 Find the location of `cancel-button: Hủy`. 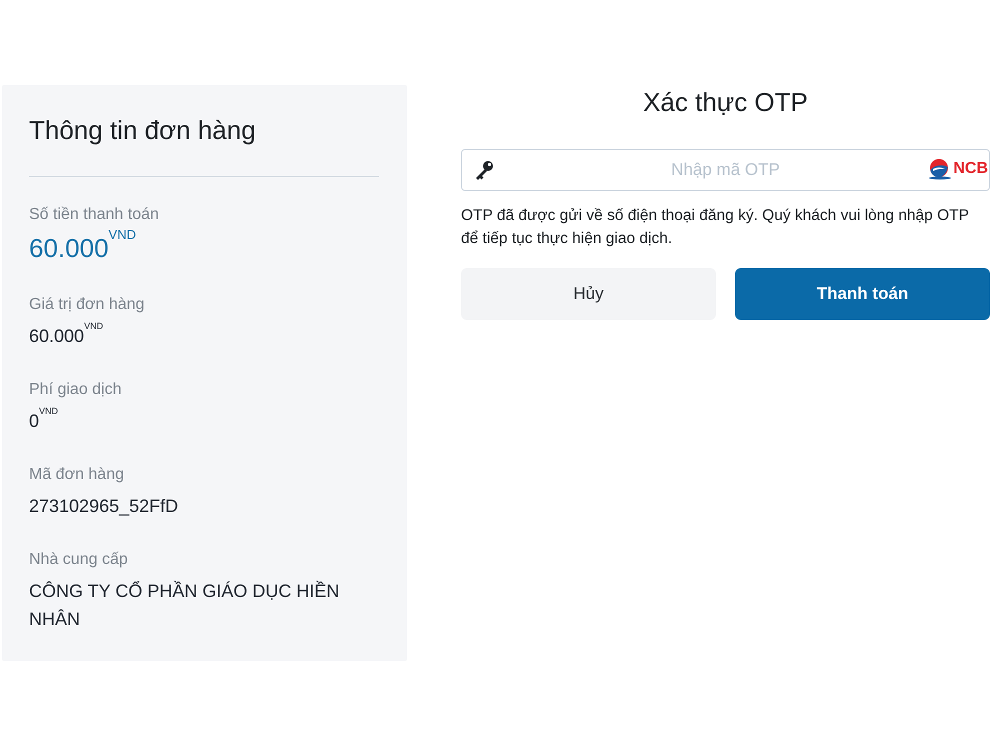

cancel-button: Hủy is located at coordinates (588, 294).